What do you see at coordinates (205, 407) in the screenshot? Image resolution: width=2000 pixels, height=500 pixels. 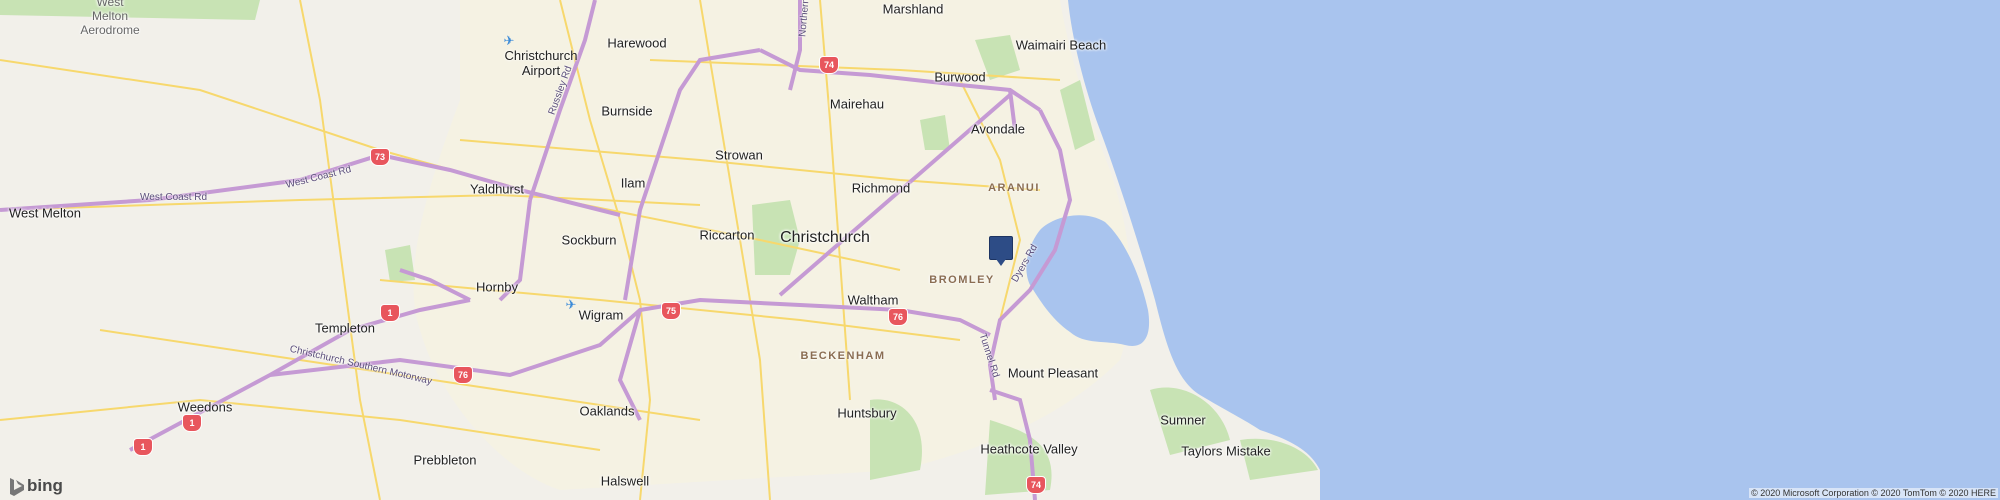 I see `place-weedons: Weedons` at bounding box center [205, 407].